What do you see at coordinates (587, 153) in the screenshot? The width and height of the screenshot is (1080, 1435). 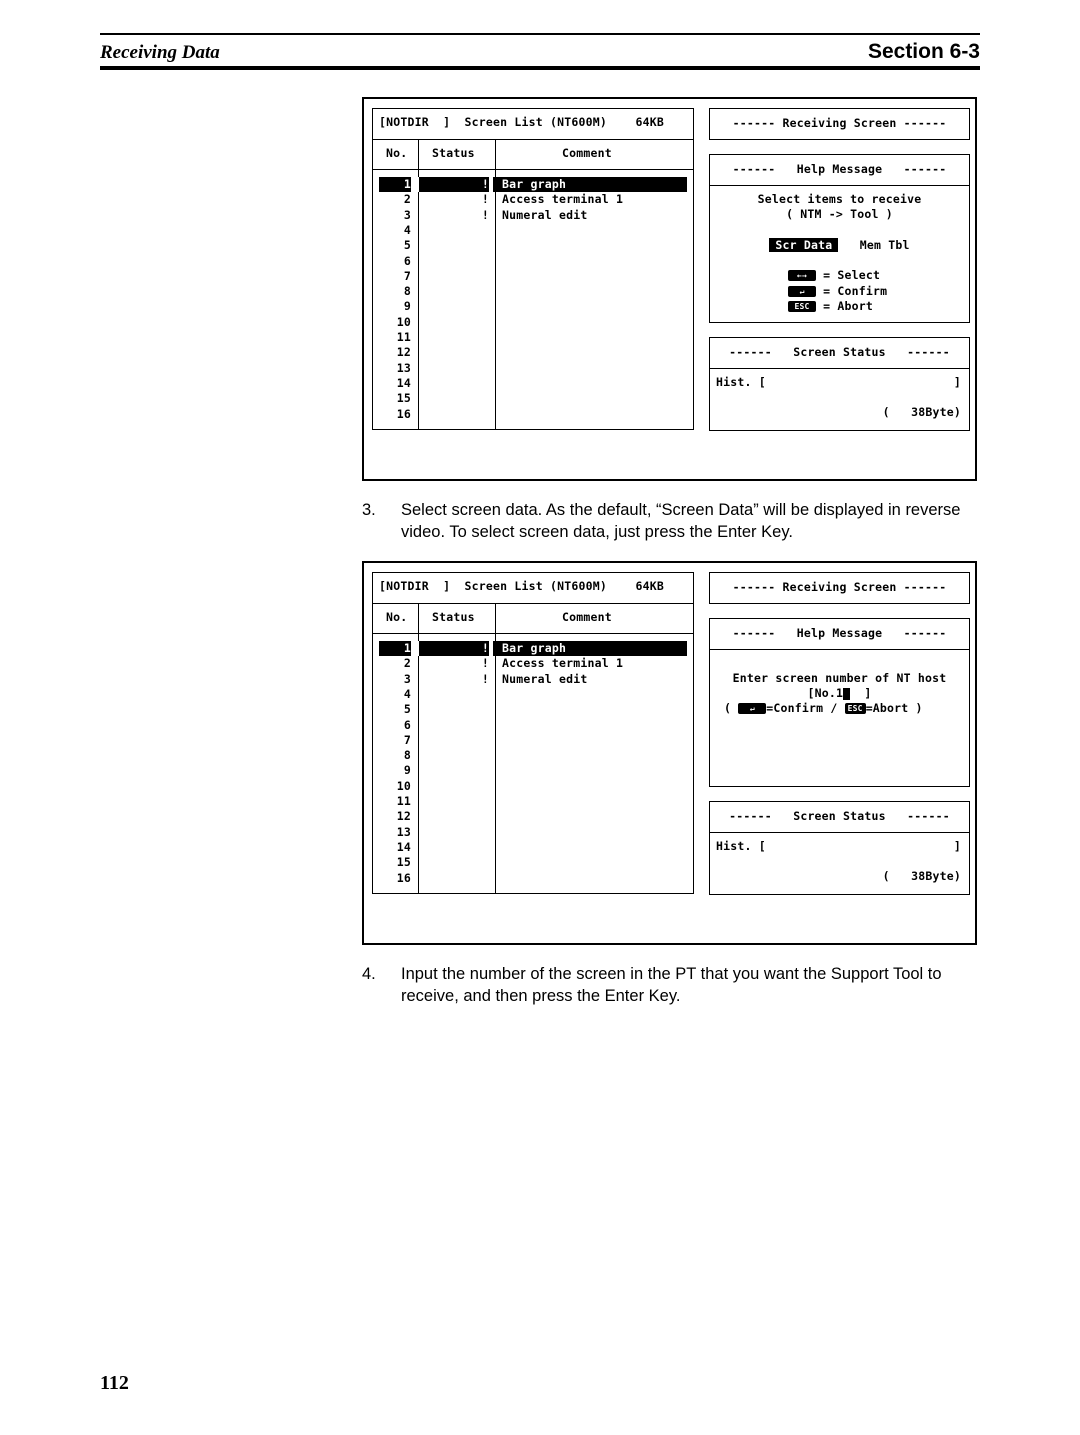 I see `column-header-comment: Comment` at bounding box center [587, 153].